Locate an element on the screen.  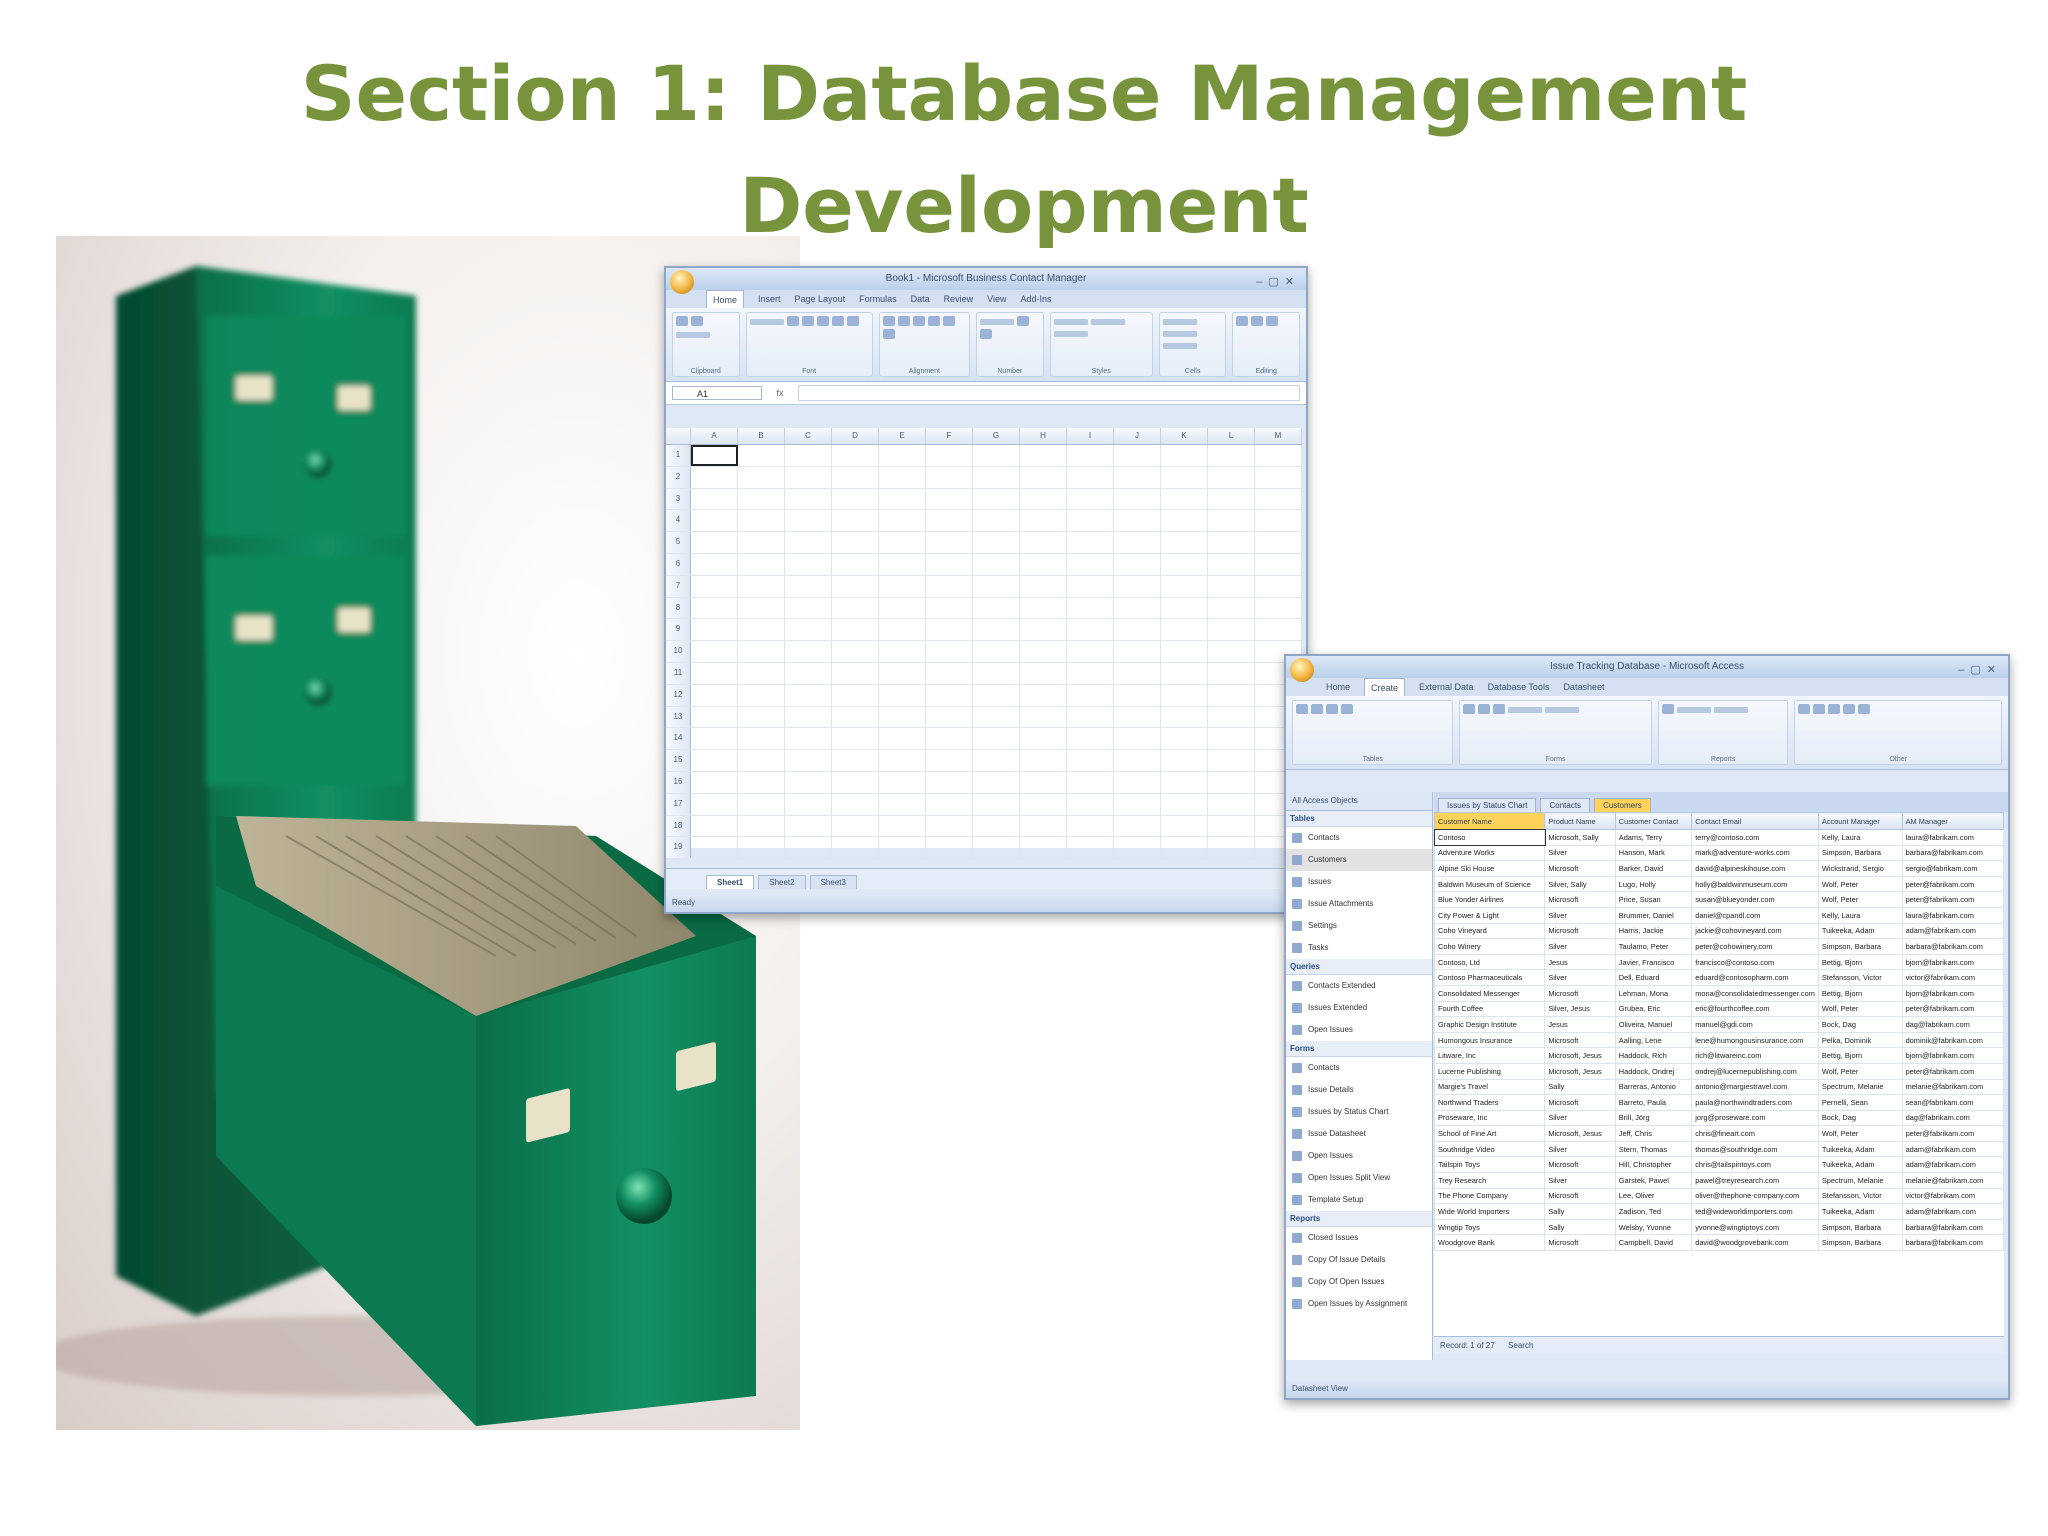
nav-item: Issue Datasheet is located at coordinates (1359, 1134).